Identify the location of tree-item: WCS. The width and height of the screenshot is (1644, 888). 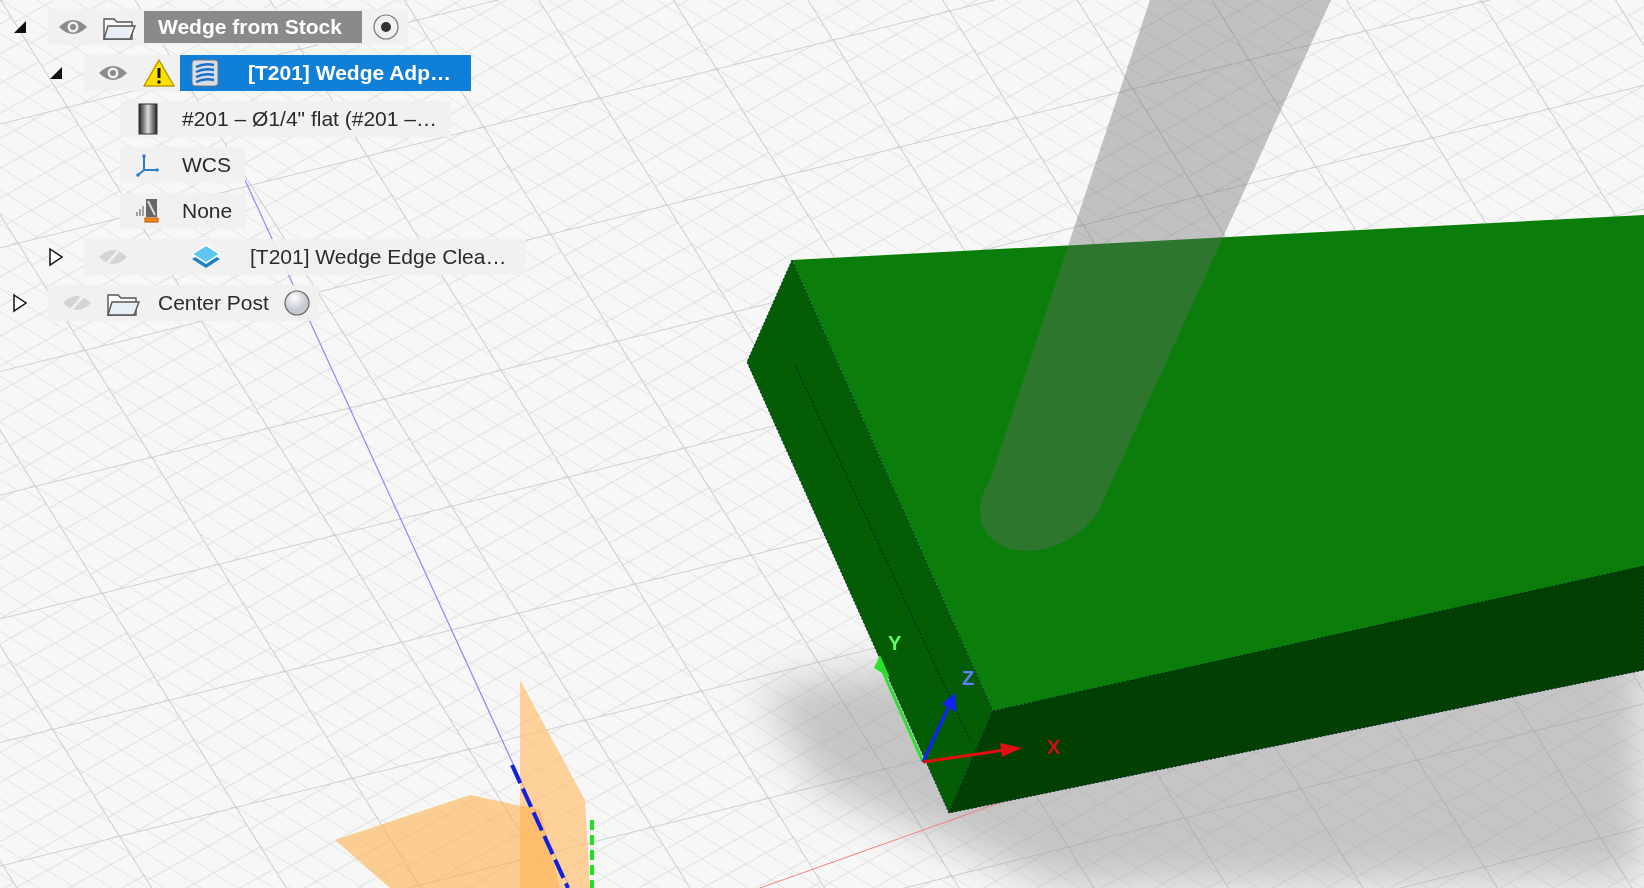
(182, 165).